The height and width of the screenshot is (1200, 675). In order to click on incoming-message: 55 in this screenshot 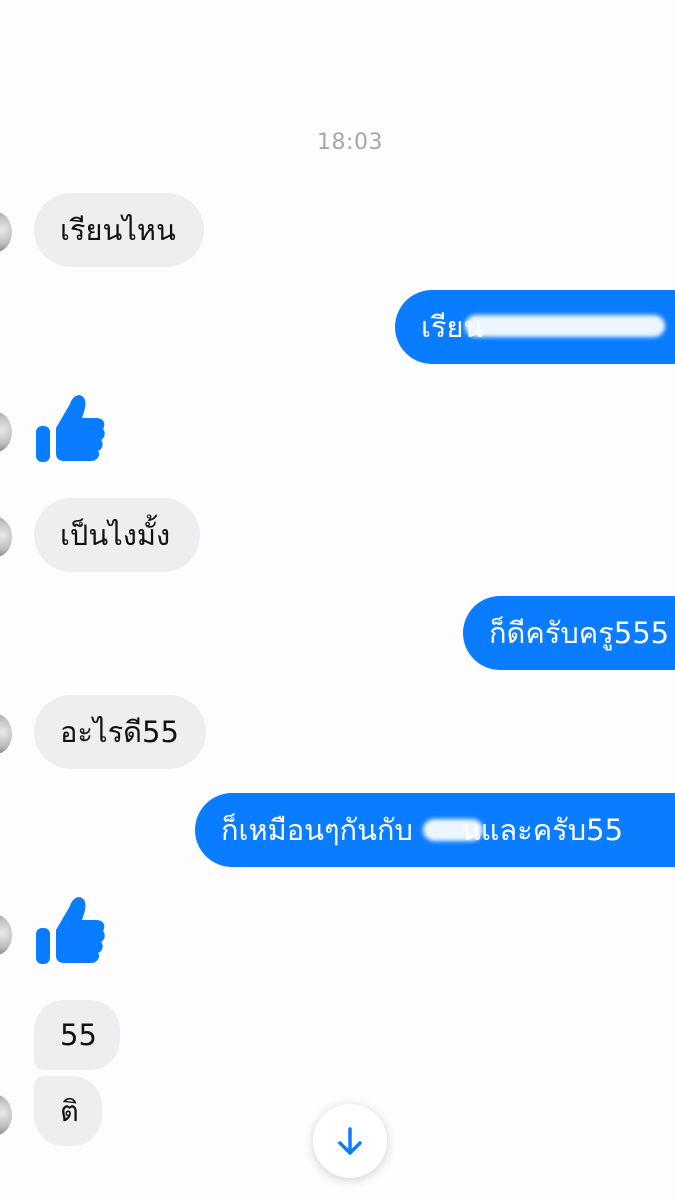, I will do `click(77, 1035)`.